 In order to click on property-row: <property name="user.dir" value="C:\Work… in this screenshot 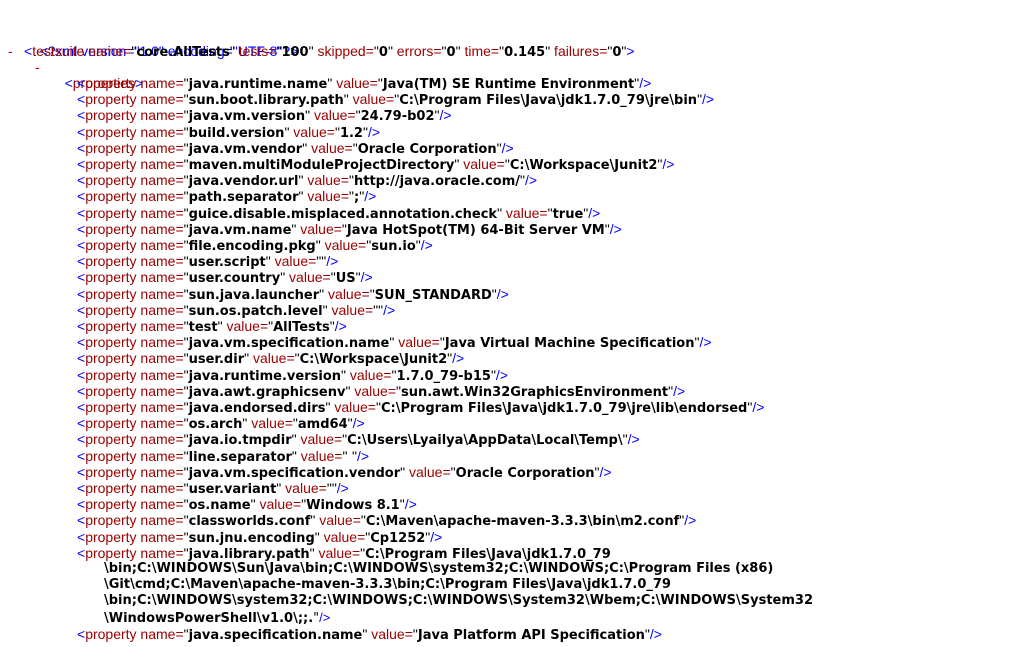, I will do `click(271, 358)`.